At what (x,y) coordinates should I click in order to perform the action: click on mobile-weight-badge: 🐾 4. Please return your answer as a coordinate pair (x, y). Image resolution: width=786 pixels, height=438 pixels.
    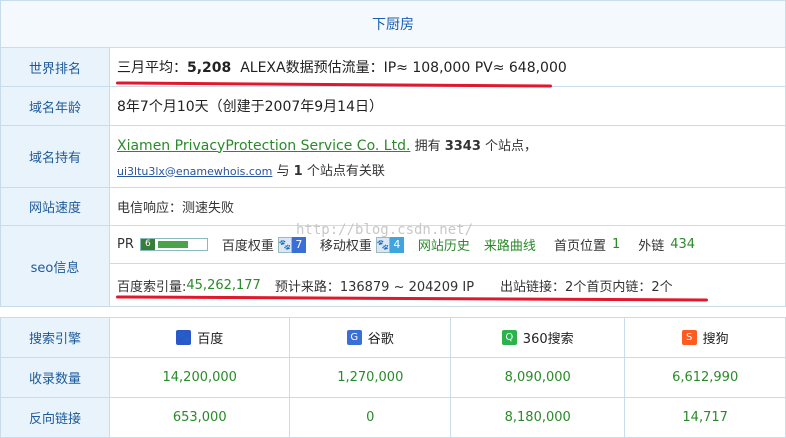
    Looking at the image, I should click on (389, 244).